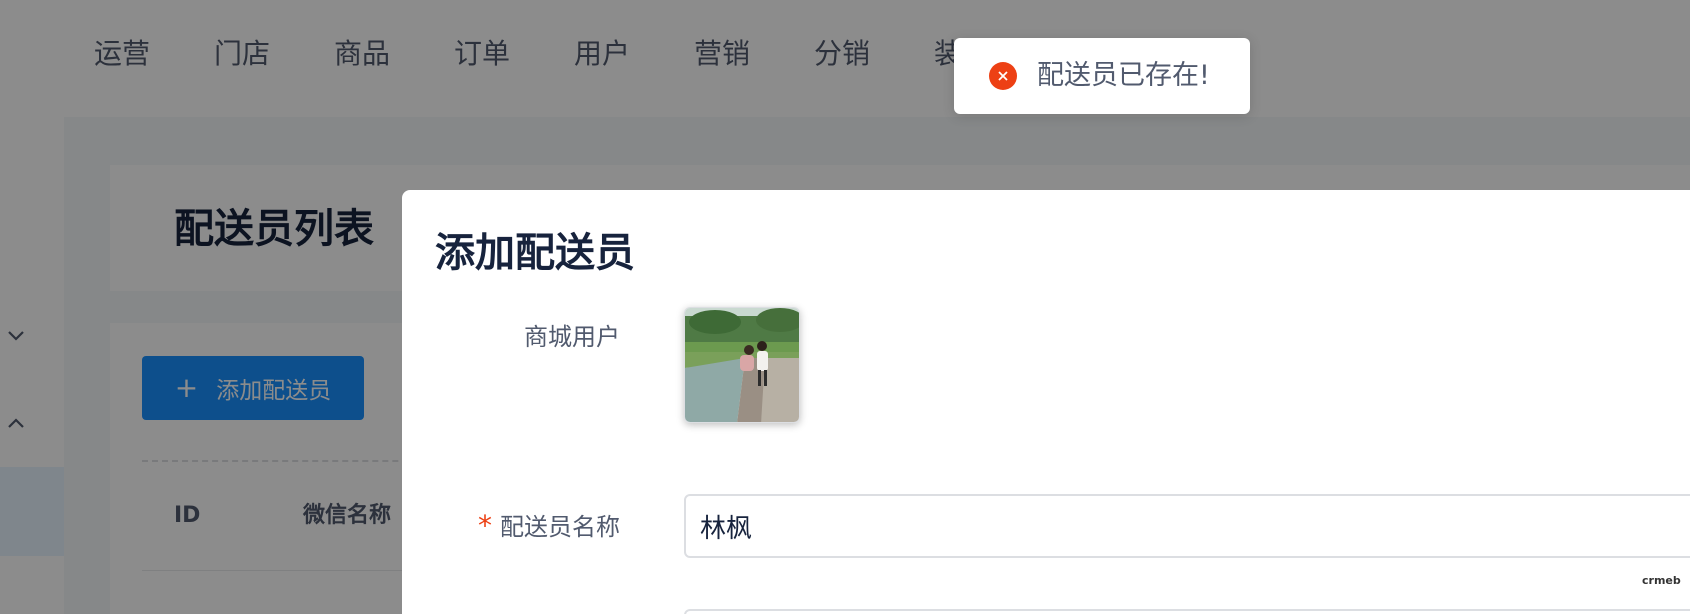  I want to click on user-avatar, so click(742, 365).